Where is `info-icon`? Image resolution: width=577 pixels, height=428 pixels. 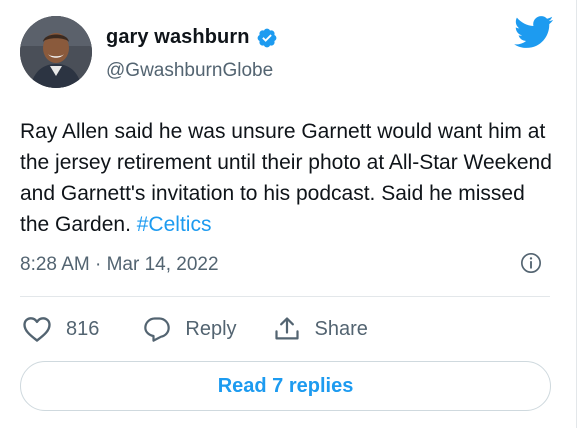 info-icon is located at coordinates (531, 263).